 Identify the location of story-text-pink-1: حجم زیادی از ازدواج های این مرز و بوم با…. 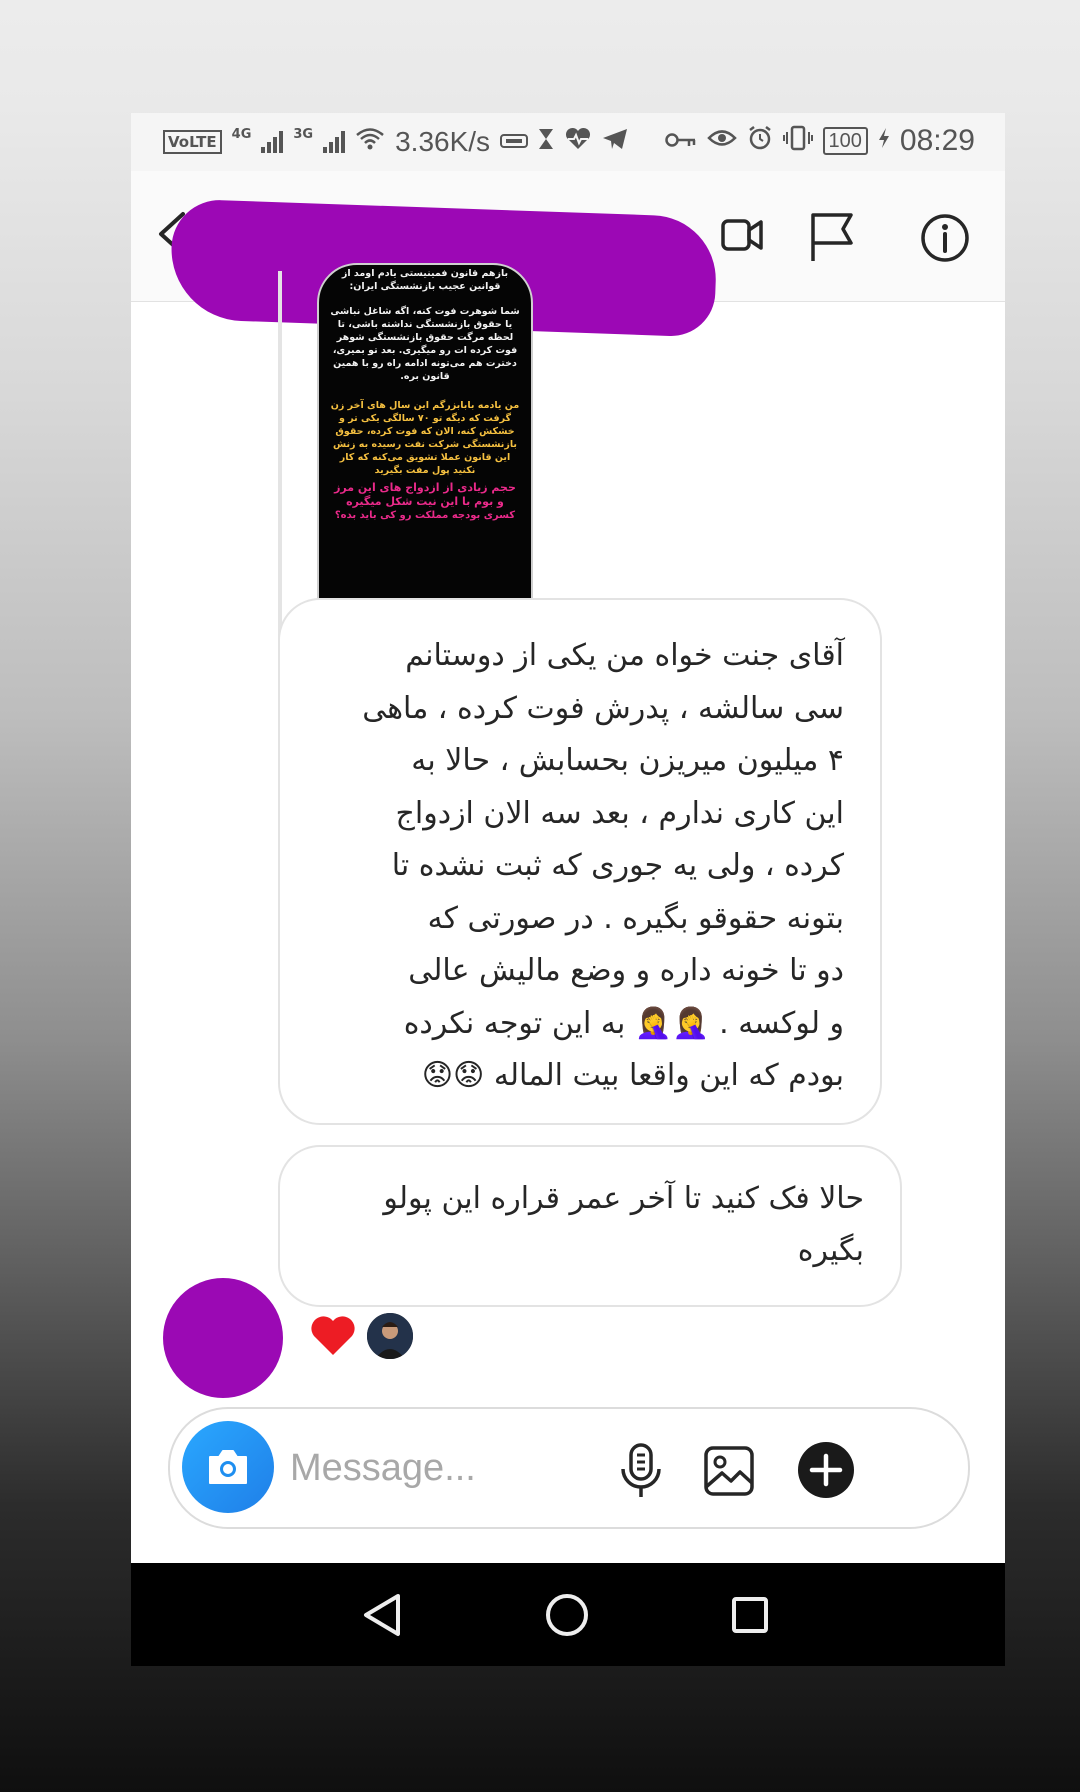
(425, 494).